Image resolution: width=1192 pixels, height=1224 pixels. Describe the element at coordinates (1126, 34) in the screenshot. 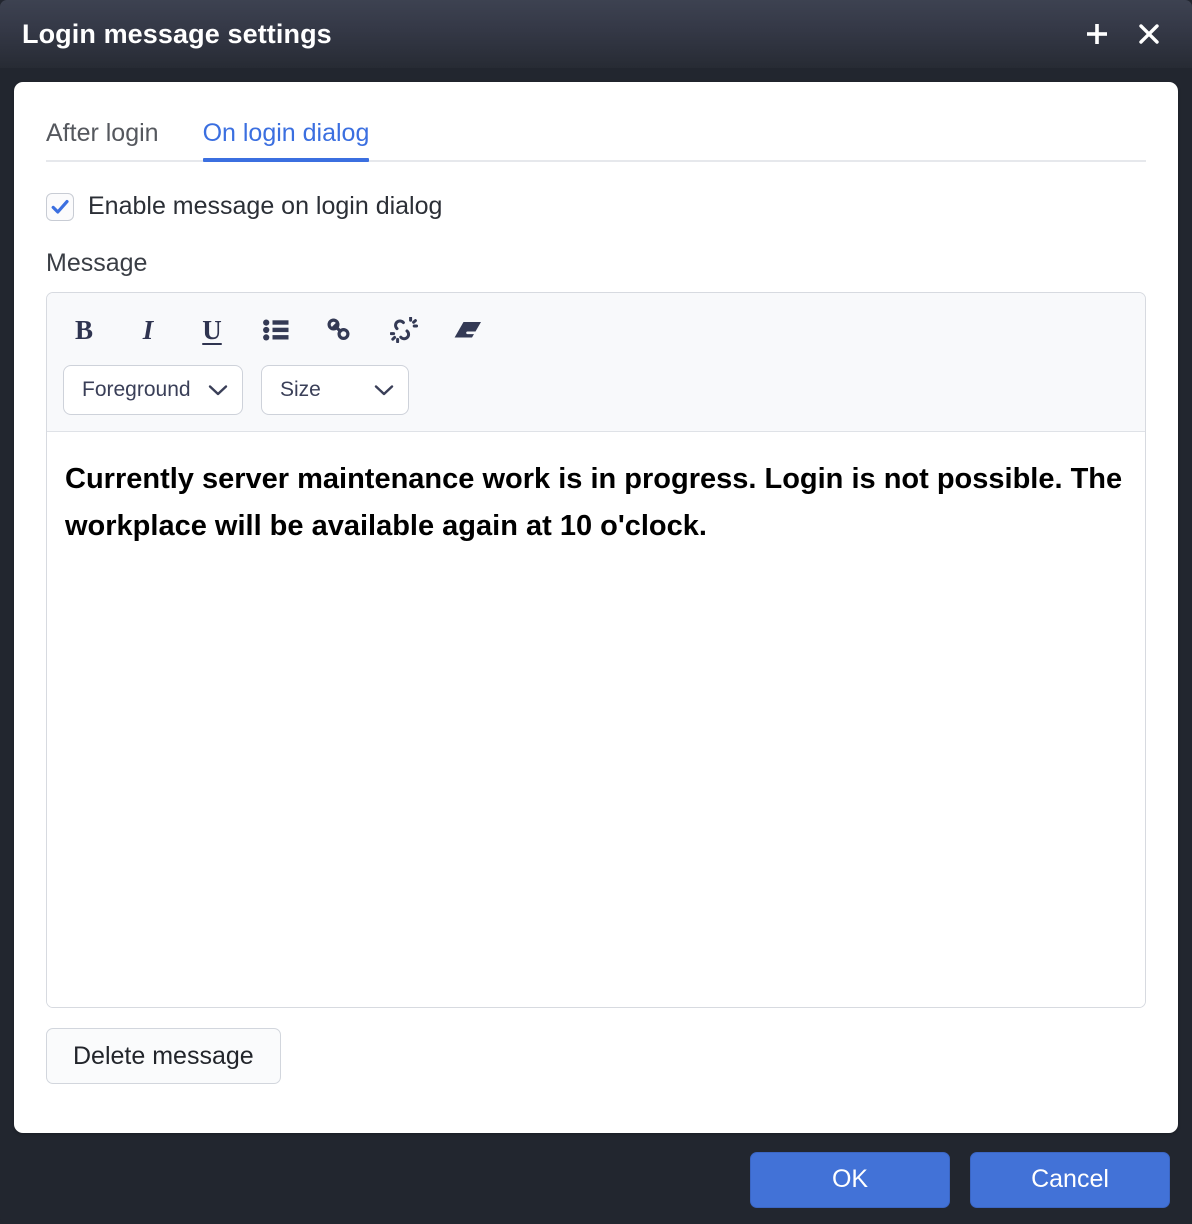

I see `titlebar-actions` at that location.